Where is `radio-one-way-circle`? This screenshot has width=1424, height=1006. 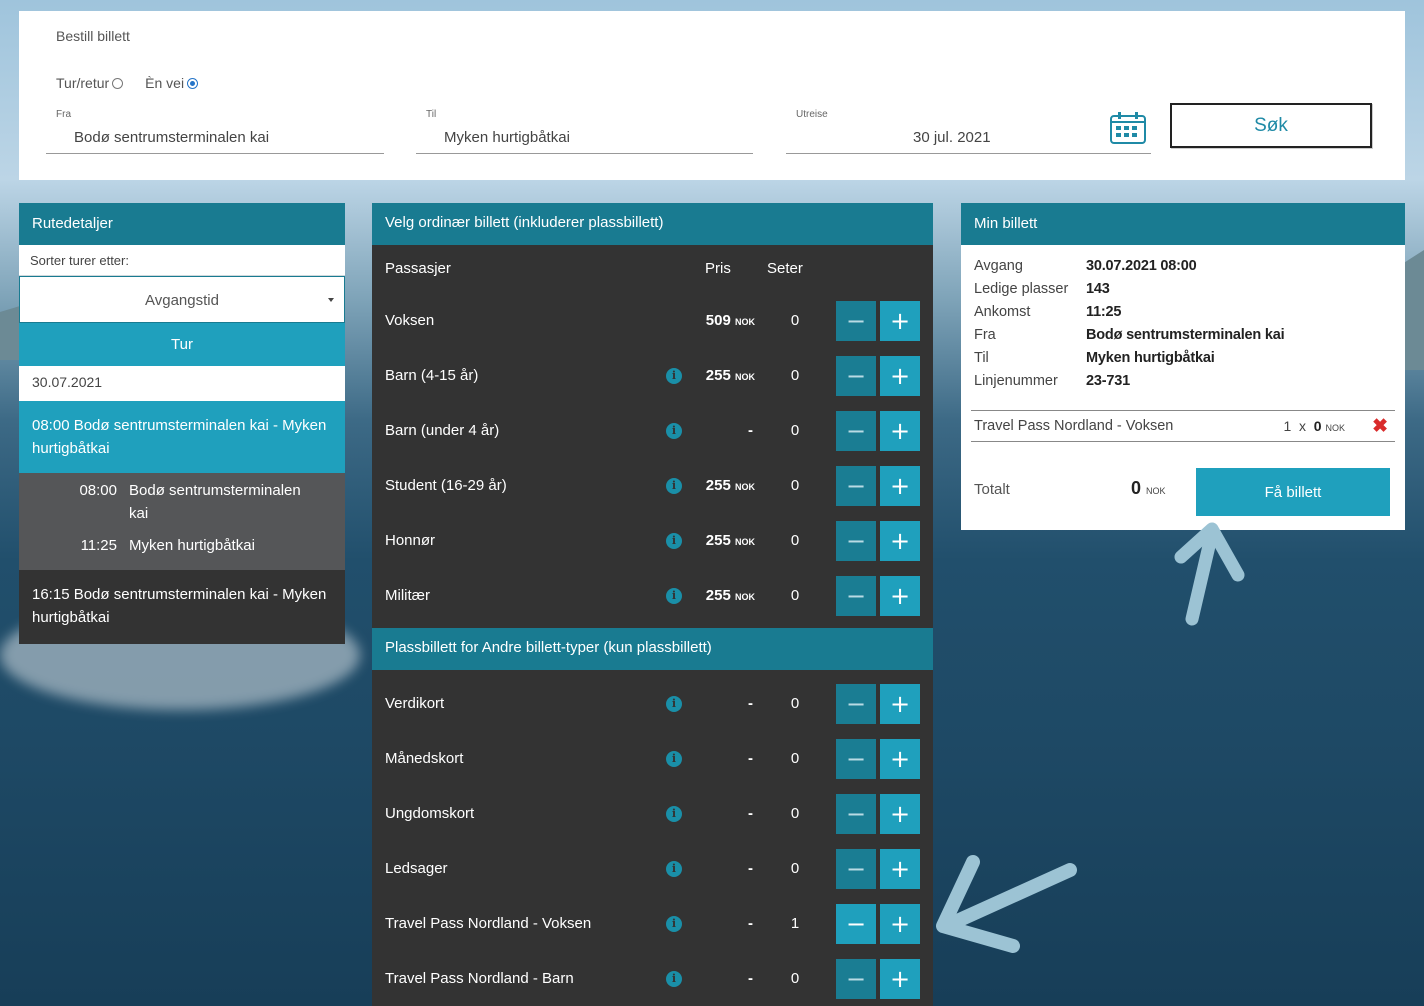
radio-one-way-circle is located at coordinates (193, 83).